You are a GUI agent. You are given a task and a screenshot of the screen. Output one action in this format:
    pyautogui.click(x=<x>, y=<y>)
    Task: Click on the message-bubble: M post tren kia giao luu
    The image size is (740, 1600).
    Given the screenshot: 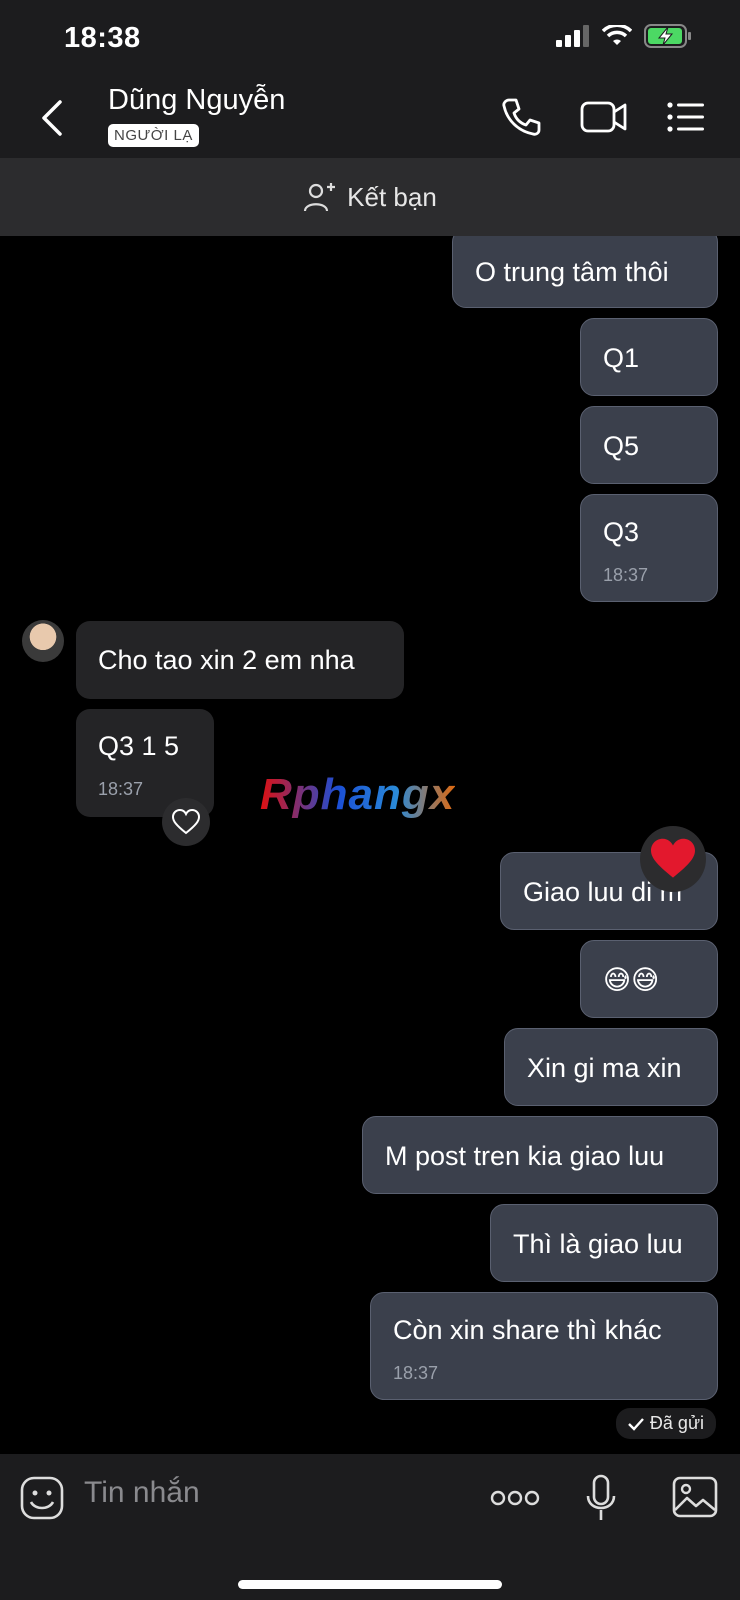 What is the action you would take?
    pyautogui.click(x=540, y=1155)
    